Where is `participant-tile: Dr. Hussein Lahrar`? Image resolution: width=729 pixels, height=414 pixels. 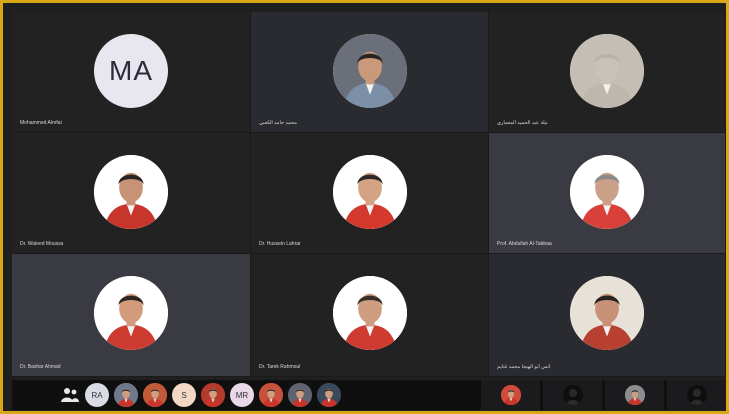
participant-tile: Dr. Hussein Lahrar is located at coordinates (370, 193).